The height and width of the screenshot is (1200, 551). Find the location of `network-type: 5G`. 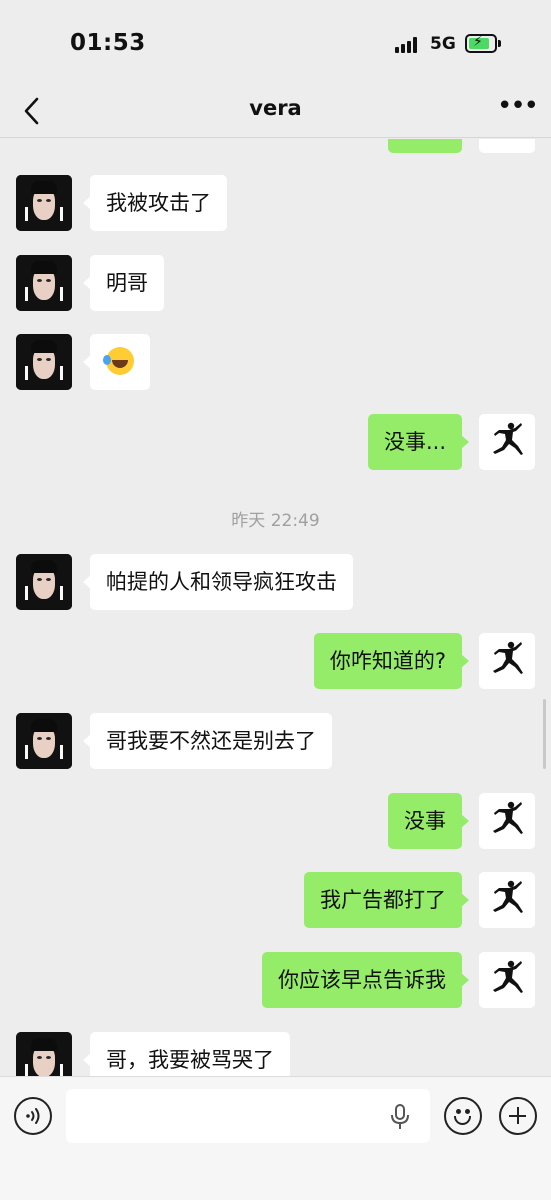

network-type: 5G is located at coordinates (443, 44).